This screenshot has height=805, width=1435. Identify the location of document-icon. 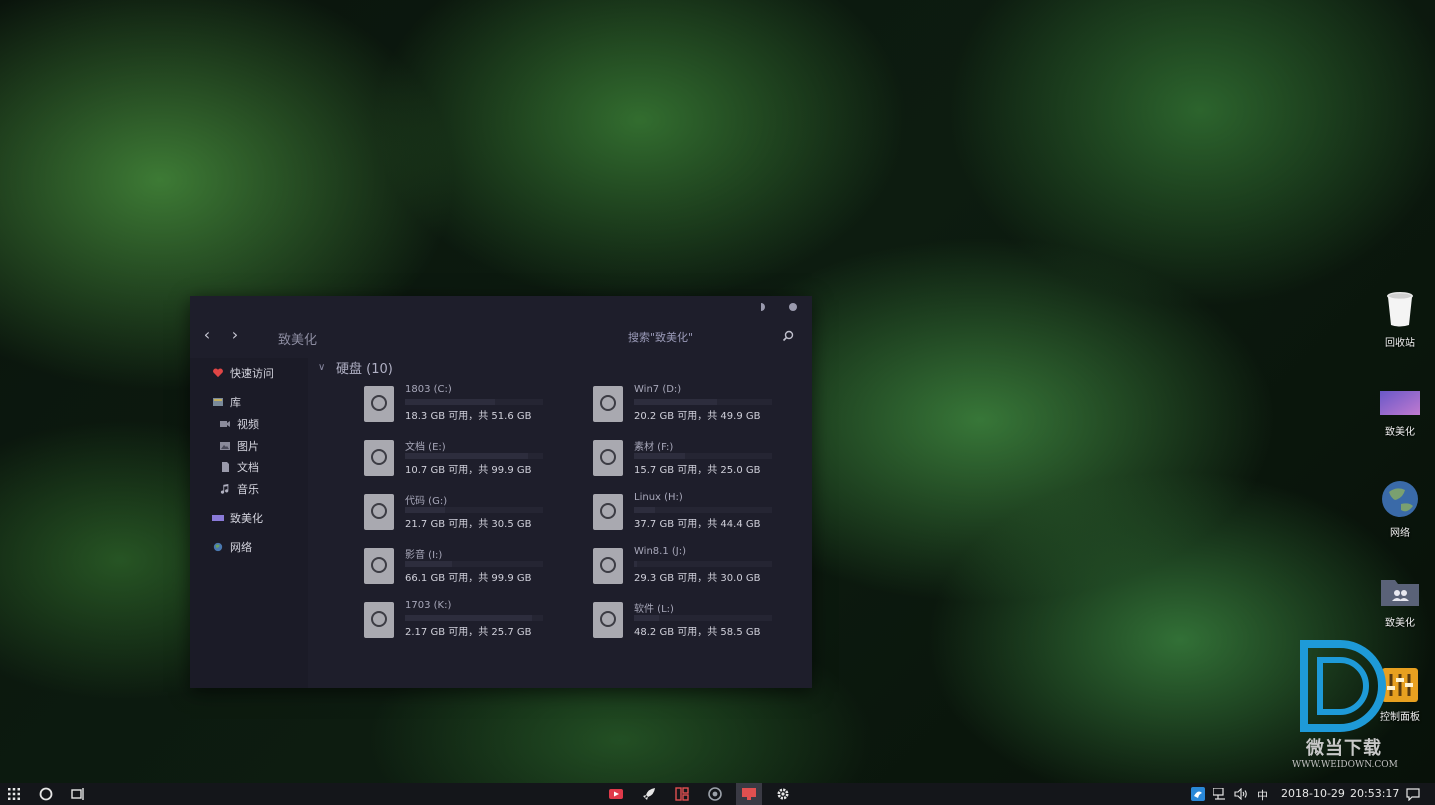
(225, 467).